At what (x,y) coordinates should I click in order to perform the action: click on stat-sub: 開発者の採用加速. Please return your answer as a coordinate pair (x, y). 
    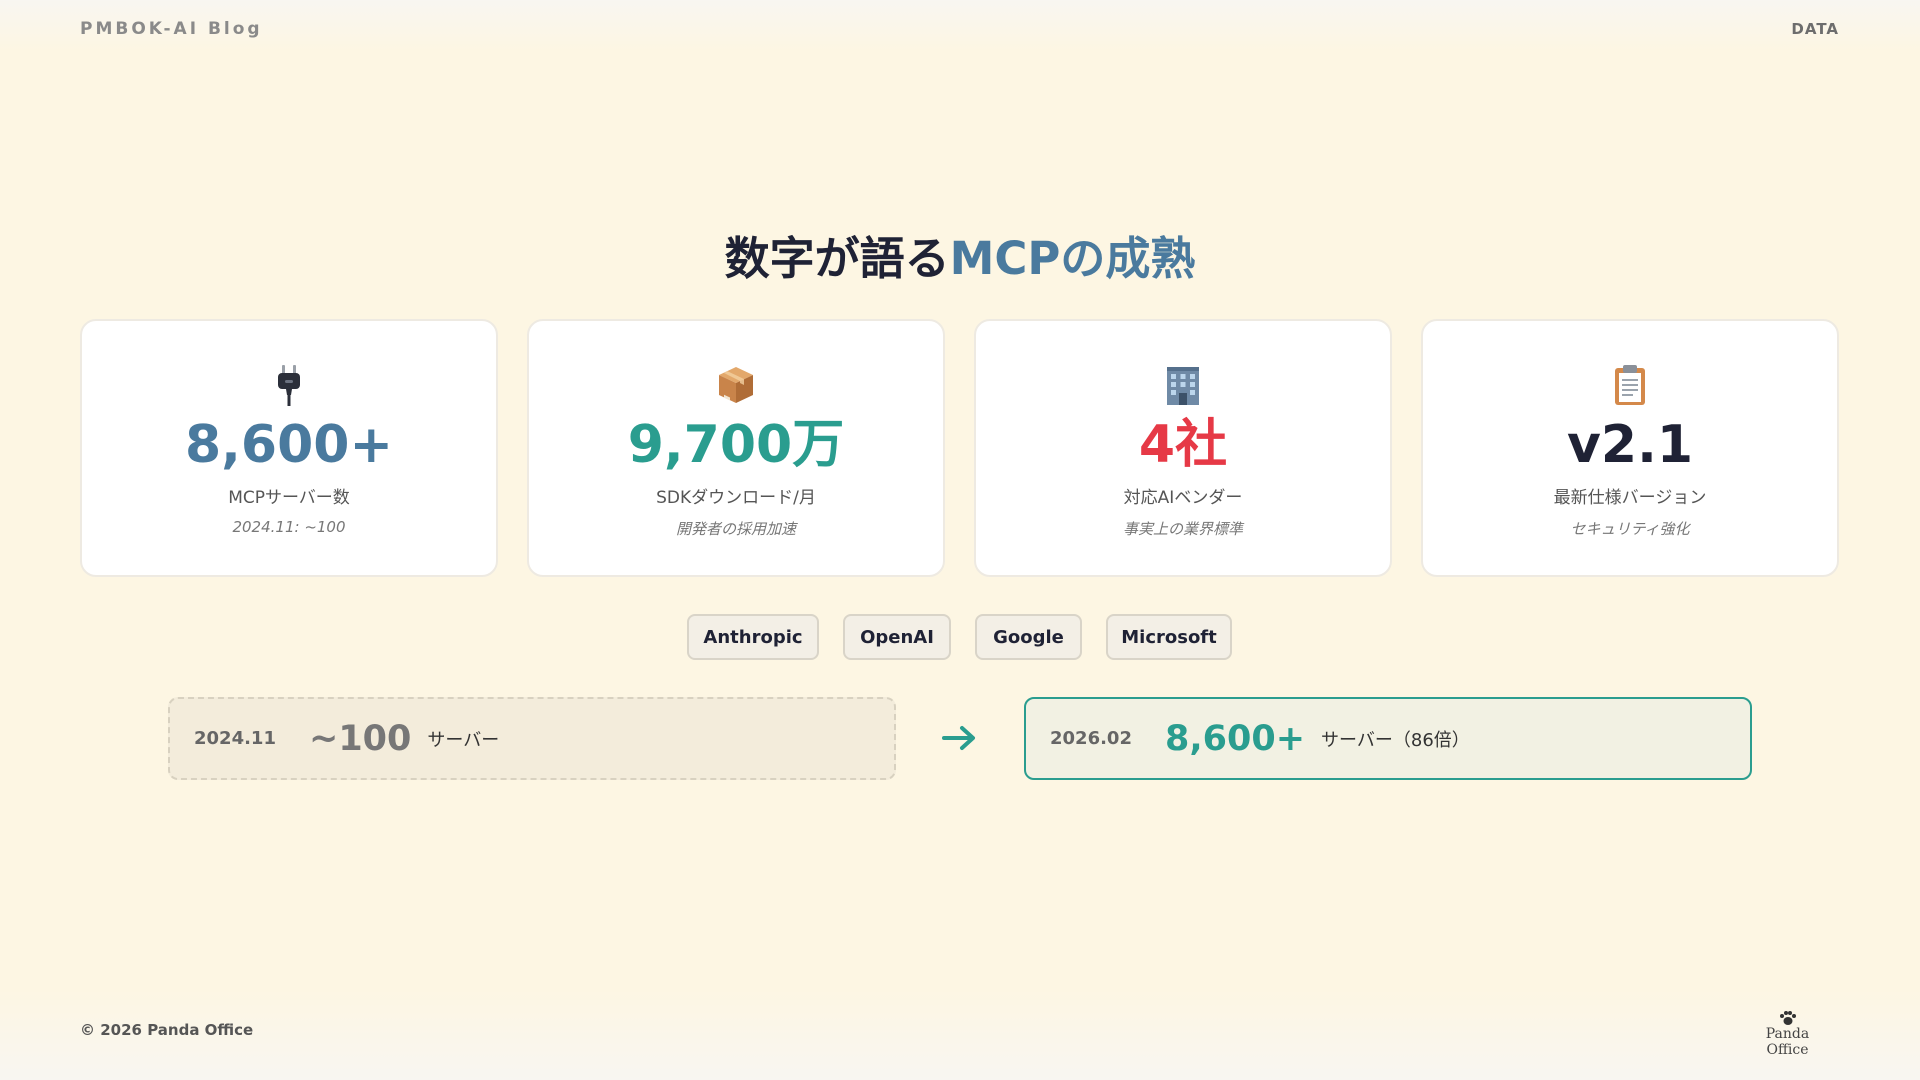
    Looking at the image, I should click on (735, 529).